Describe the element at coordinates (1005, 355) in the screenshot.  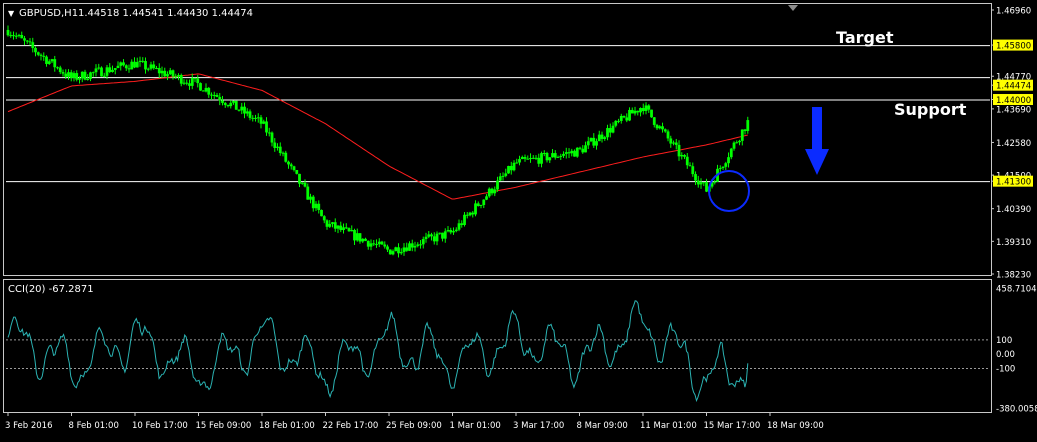
I see `cci-tick-2: 0.00` at that location.